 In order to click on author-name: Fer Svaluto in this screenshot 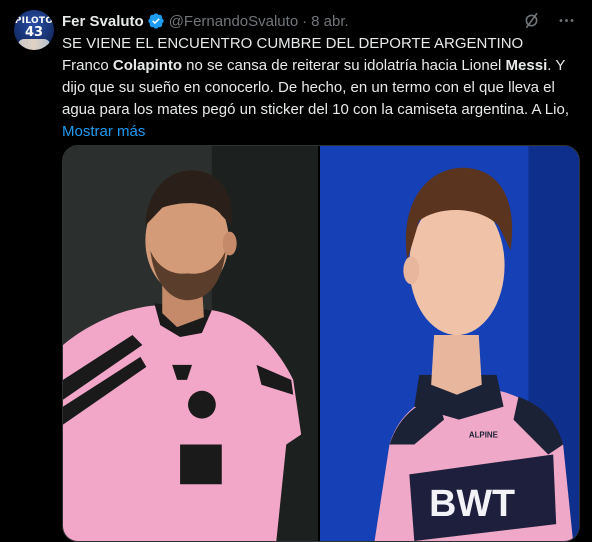, I will do `click(103, 21)`.